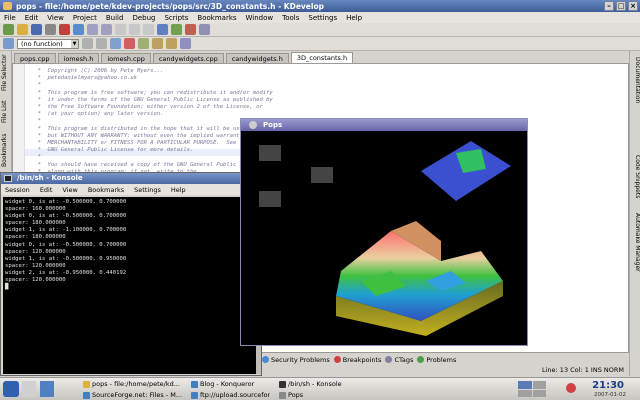  I want to click on indent-icon, so click(157, 43).